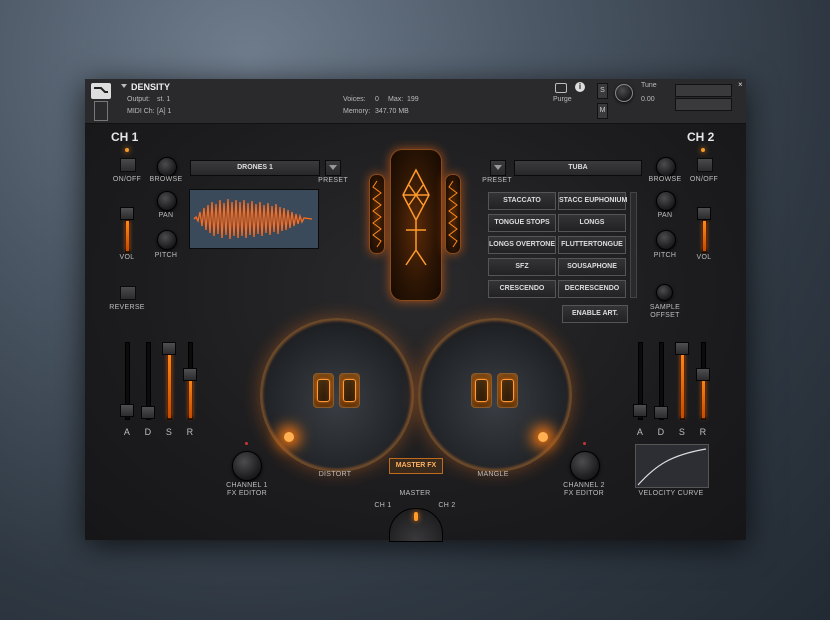  I want to click on enable-art-button: ENABLE ART., so click(595, 314).